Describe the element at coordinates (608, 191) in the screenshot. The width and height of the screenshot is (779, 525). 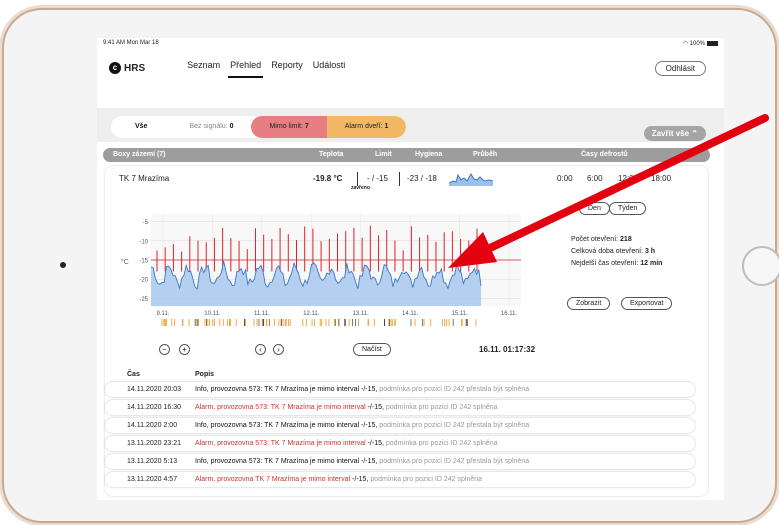
I see `annotation-arrow` at that location.